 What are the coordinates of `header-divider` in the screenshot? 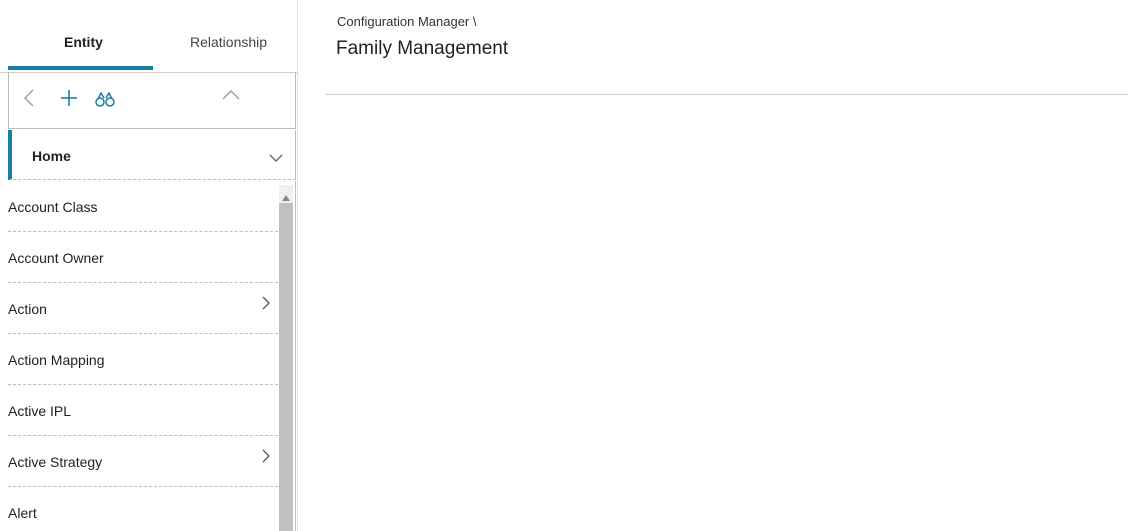 It's located at (726, 94).